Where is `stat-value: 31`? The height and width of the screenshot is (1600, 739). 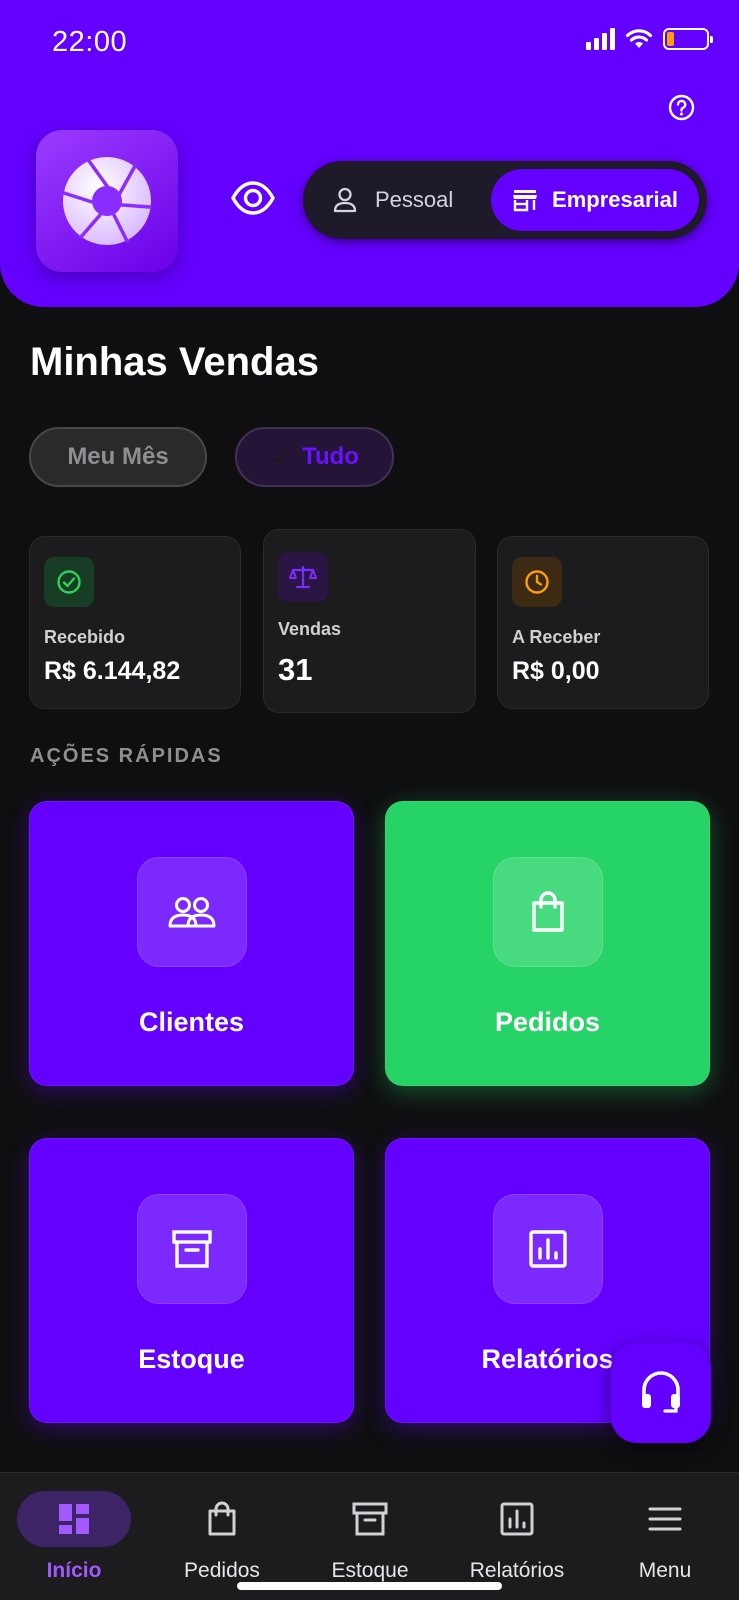 stat-value: 31 is located at coordinates (295, 669).